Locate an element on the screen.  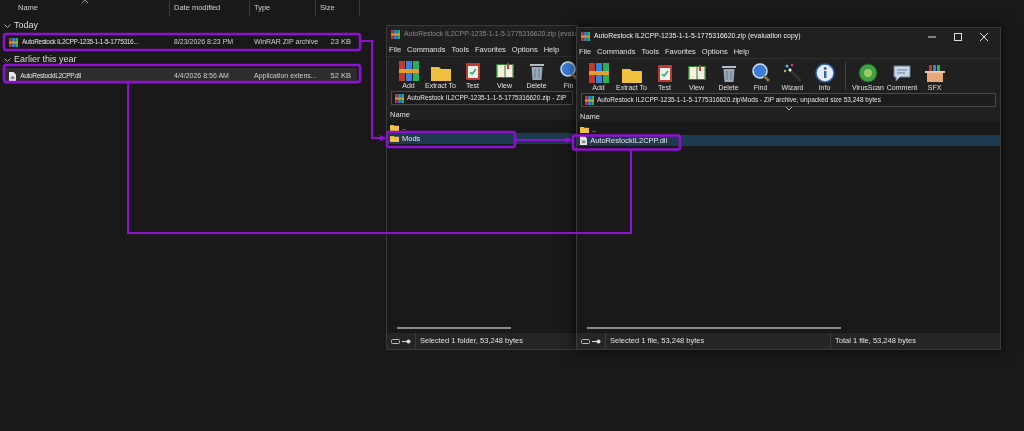
wand-icon is located at coordinates (792, 73).